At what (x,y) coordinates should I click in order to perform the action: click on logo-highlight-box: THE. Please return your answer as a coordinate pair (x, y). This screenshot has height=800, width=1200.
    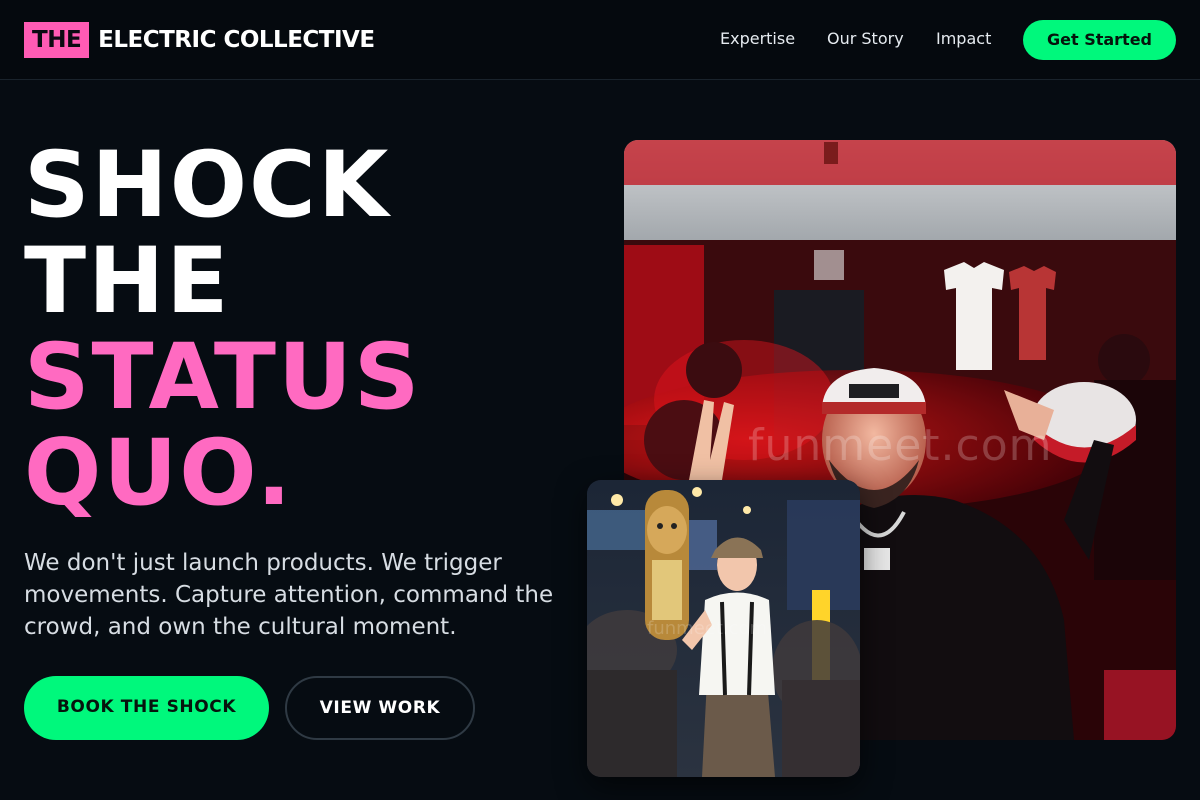
    Looking at the image, I should click on (57, 40).